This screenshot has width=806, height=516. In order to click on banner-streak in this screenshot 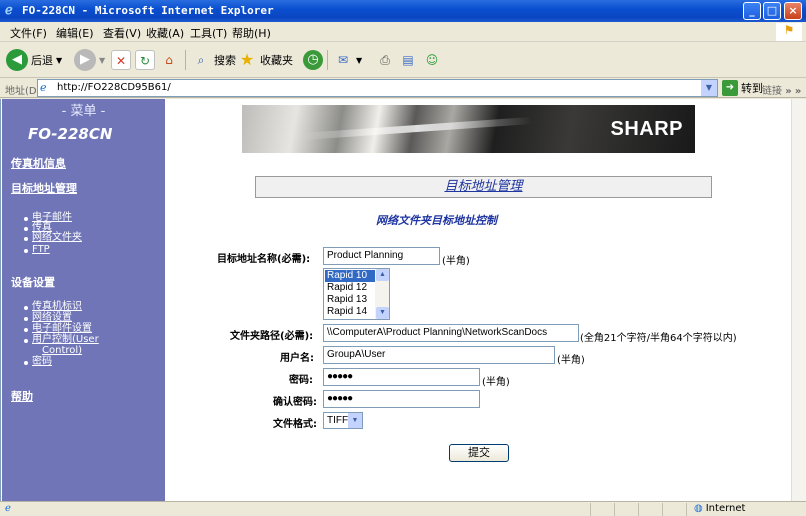, I will do `click(417, 128)`.